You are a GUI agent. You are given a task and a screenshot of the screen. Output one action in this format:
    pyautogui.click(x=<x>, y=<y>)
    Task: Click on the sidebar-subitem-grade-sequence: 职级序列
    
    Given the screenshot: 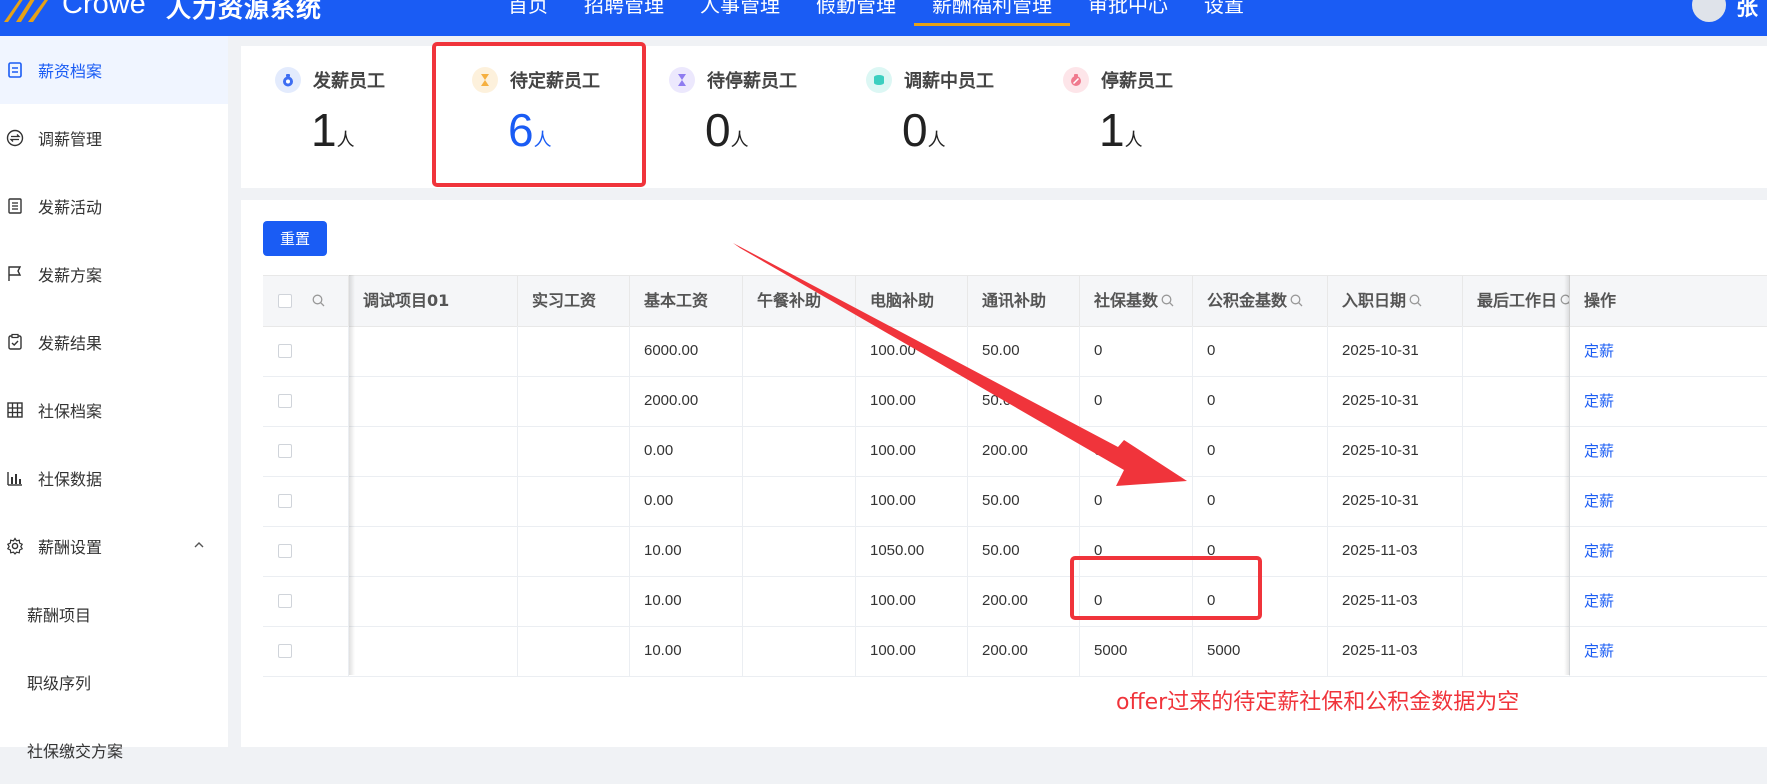 What is the action you would take?
    pyautogui.click(x=114, y=682)
    